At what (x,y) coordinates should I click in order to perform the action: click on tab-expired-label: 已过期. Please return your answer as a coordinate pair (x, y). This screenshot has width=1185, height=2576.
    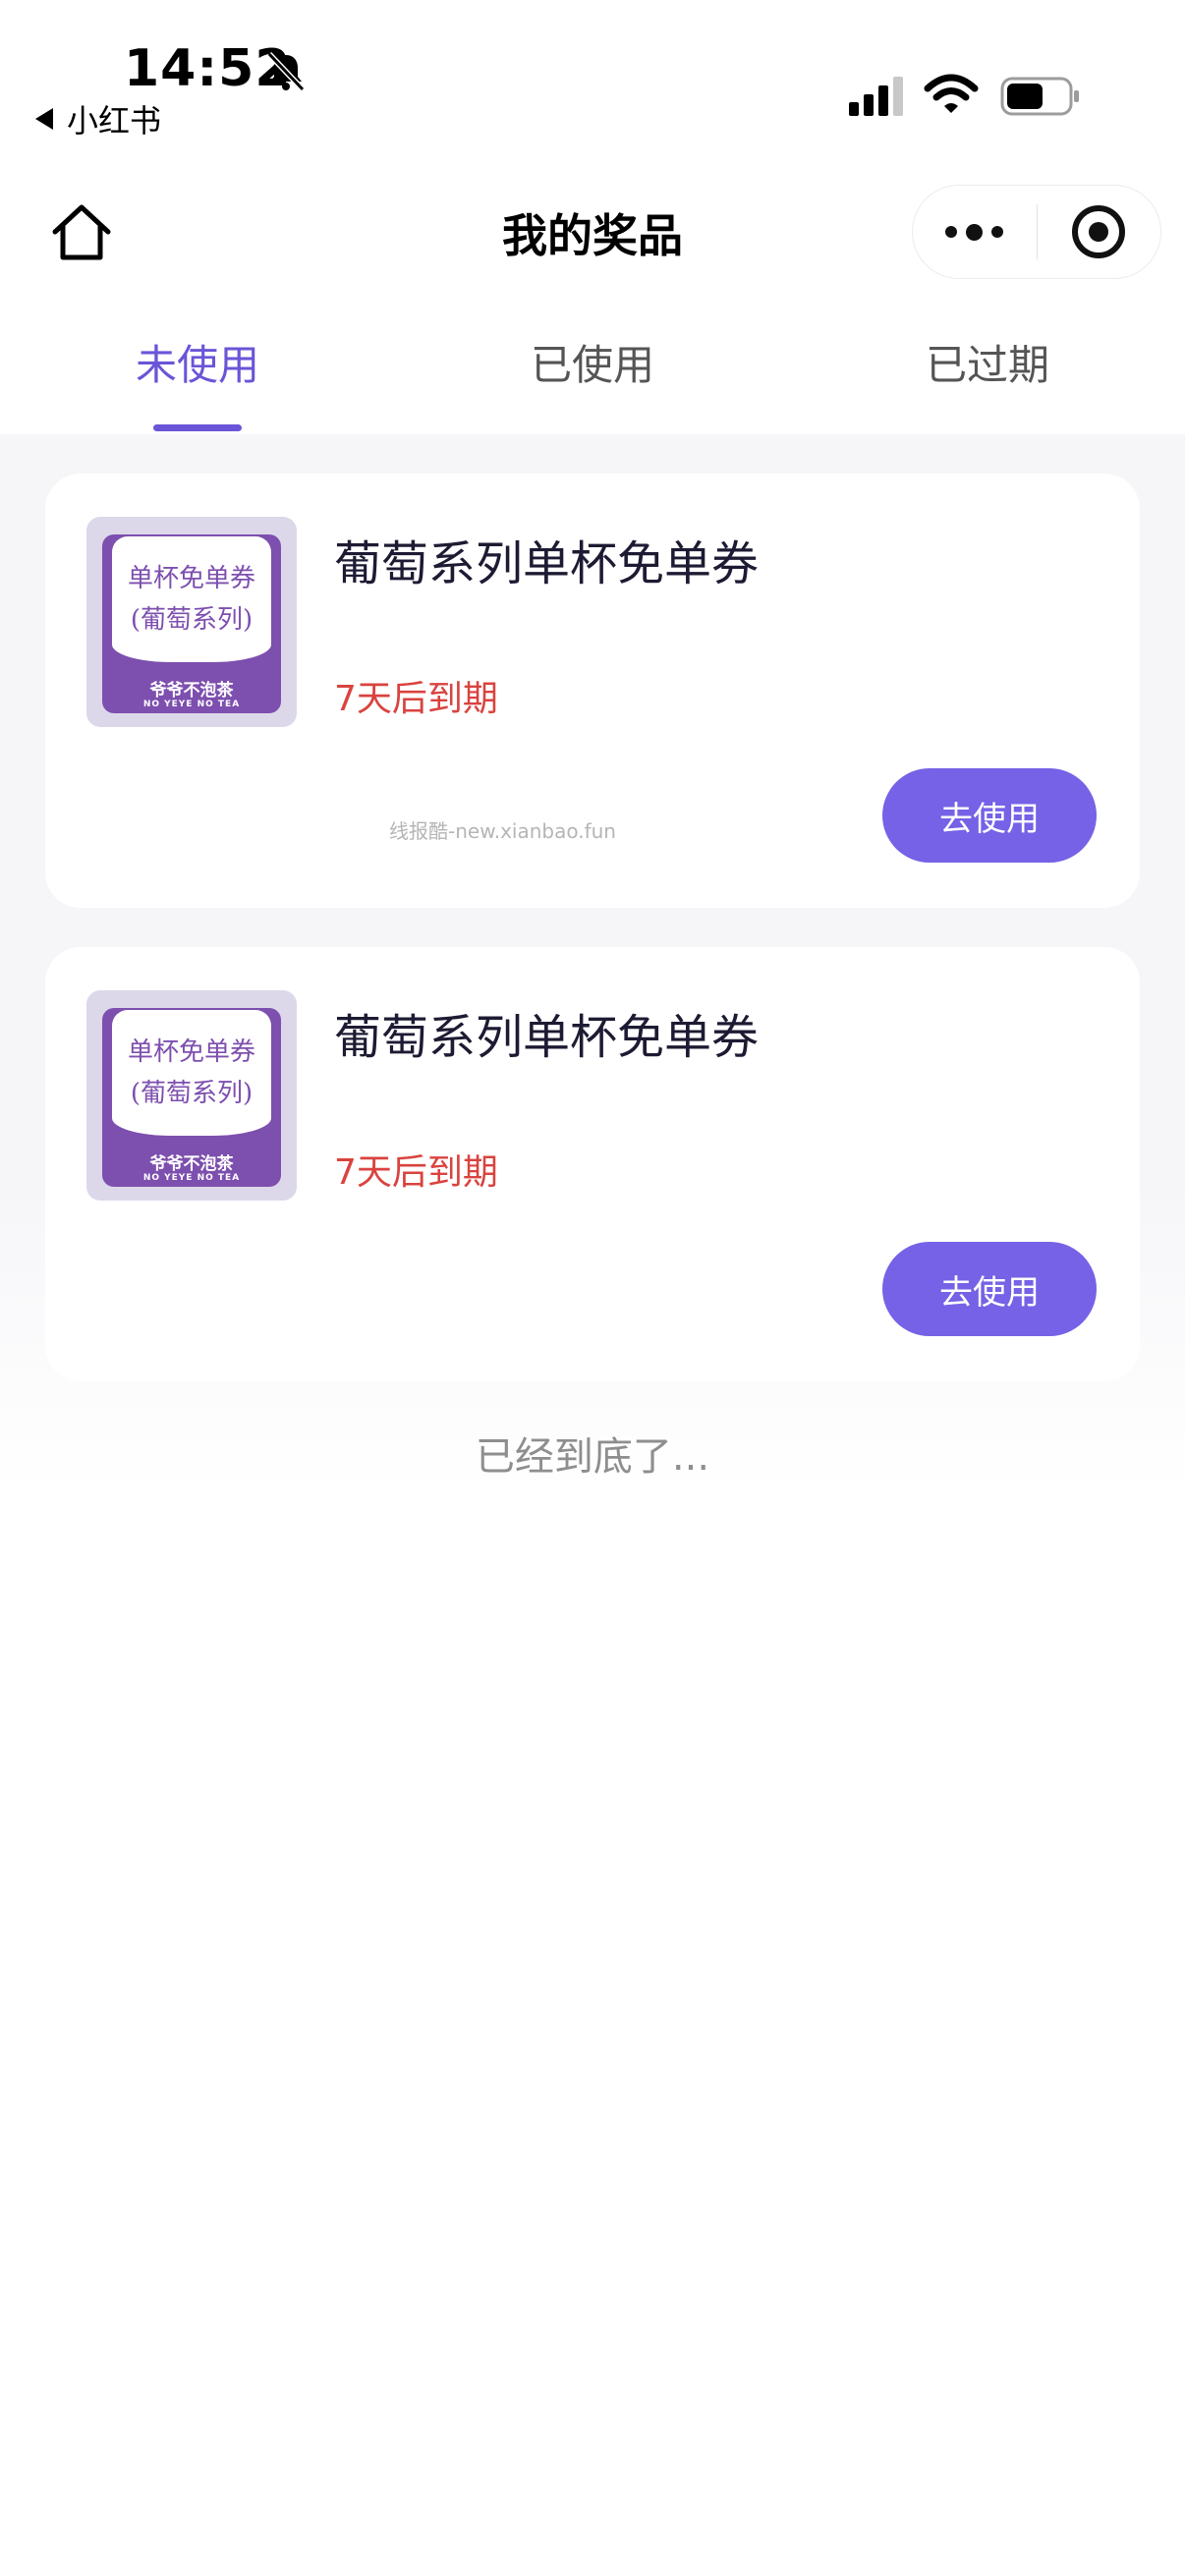
    Looking at the image, I should click on (987, 365).